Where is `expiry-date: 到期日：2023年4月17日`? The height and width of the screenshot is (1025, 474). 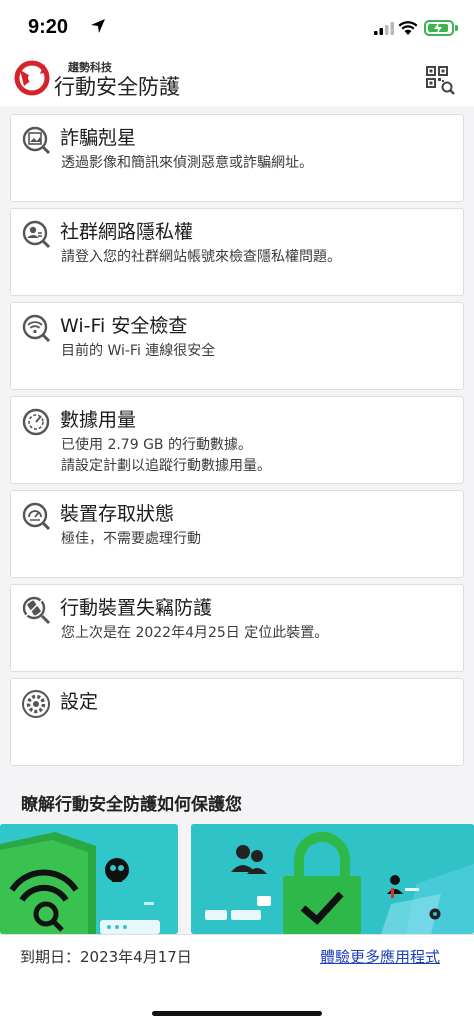 expiry-date: 到期日：2023年4月17日 is located at coordinates (106, 957).